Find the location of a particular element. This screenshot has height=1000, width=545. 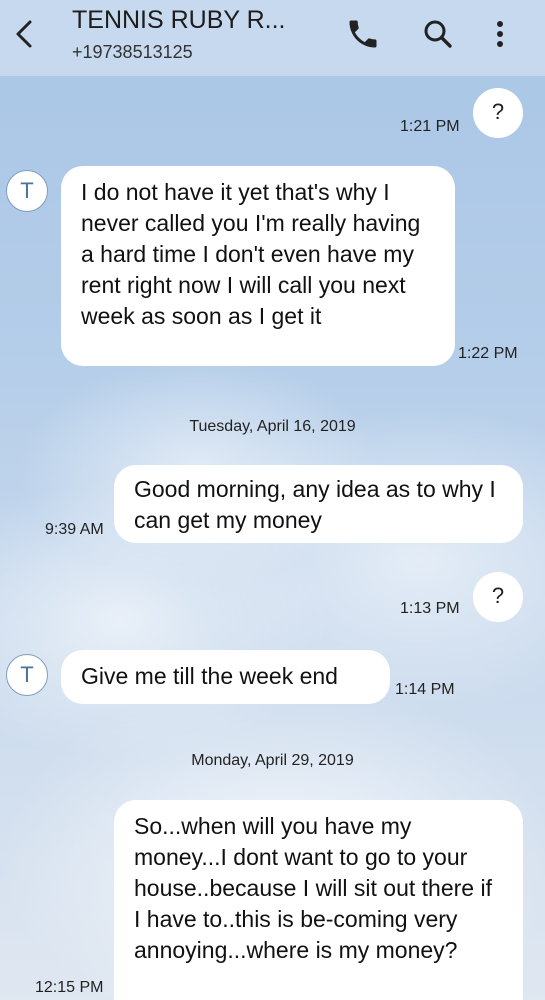

phone-icon is located at coordinates (363, 34).